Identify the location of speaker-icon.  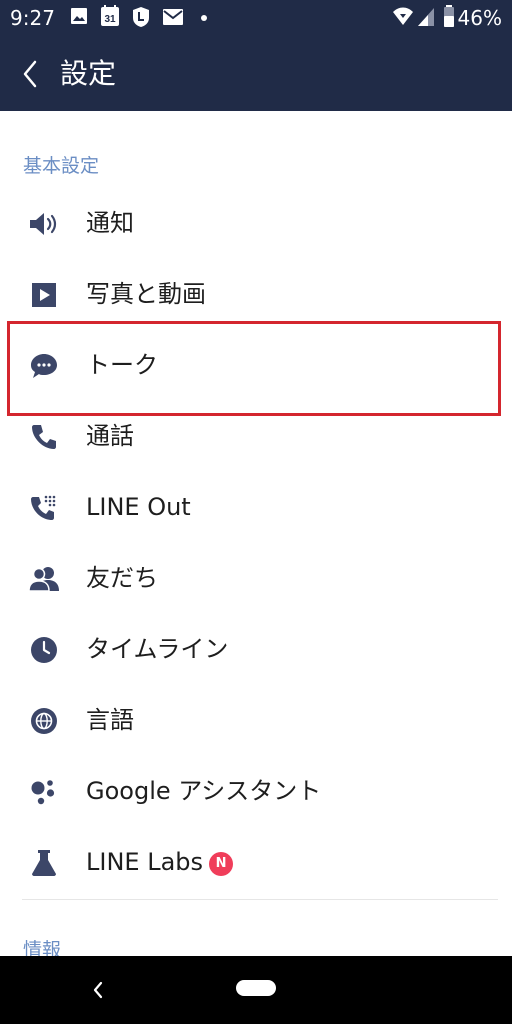
(44, 224).